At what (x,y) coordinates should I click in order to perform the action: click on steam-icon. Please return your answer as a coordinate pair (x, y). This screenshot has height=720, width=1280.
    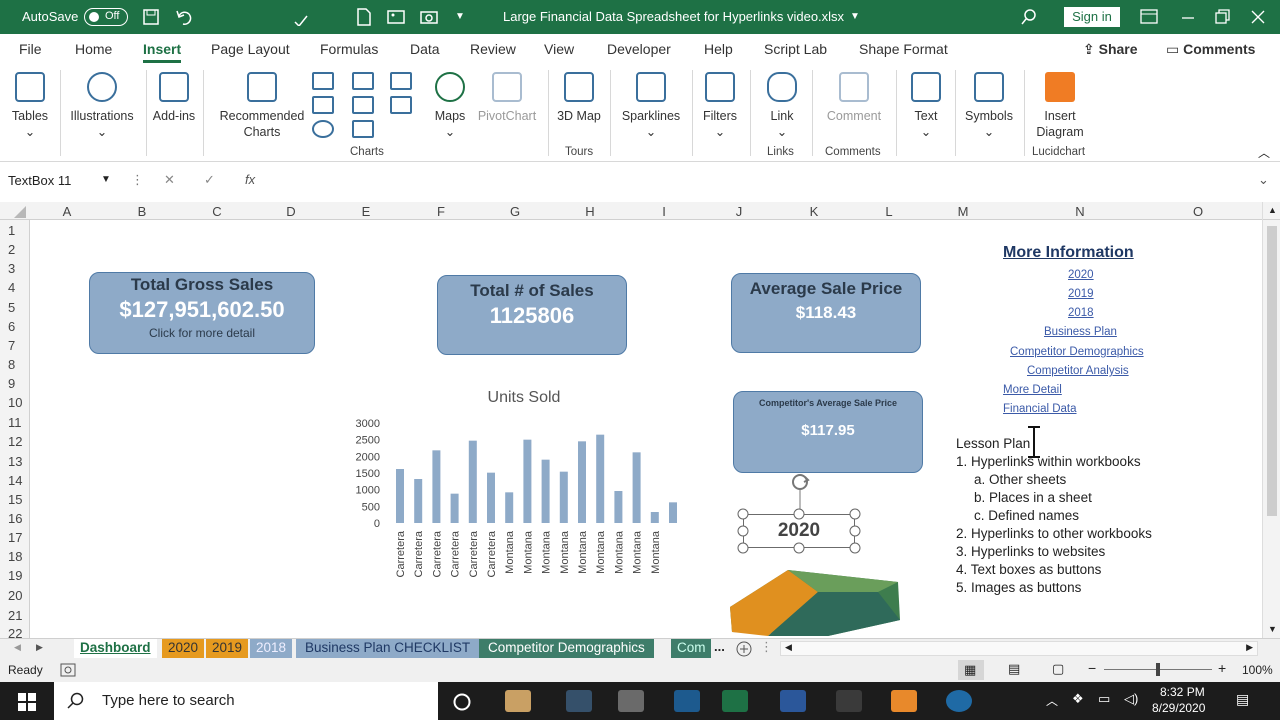
    Looking at the image, I should click on (579, 701).